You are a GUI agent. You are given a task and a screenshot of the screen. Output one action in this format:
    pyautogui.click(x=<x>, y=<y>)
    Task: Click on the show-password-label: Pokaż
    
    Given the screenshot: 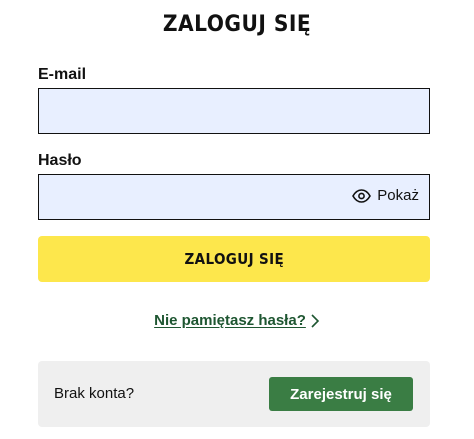 What is the action you would take?
    pyautogui.click(x=398, y=195)
    